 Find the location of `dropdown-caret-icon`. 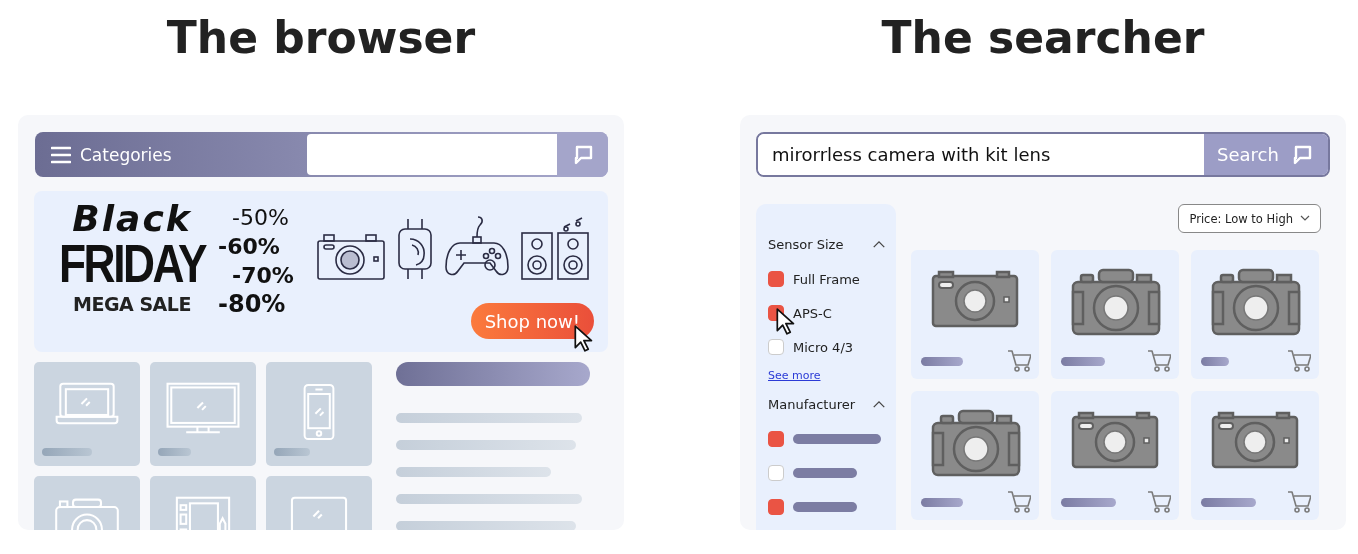

dropdown-caret-icon is located at coordinates (1305, 218).